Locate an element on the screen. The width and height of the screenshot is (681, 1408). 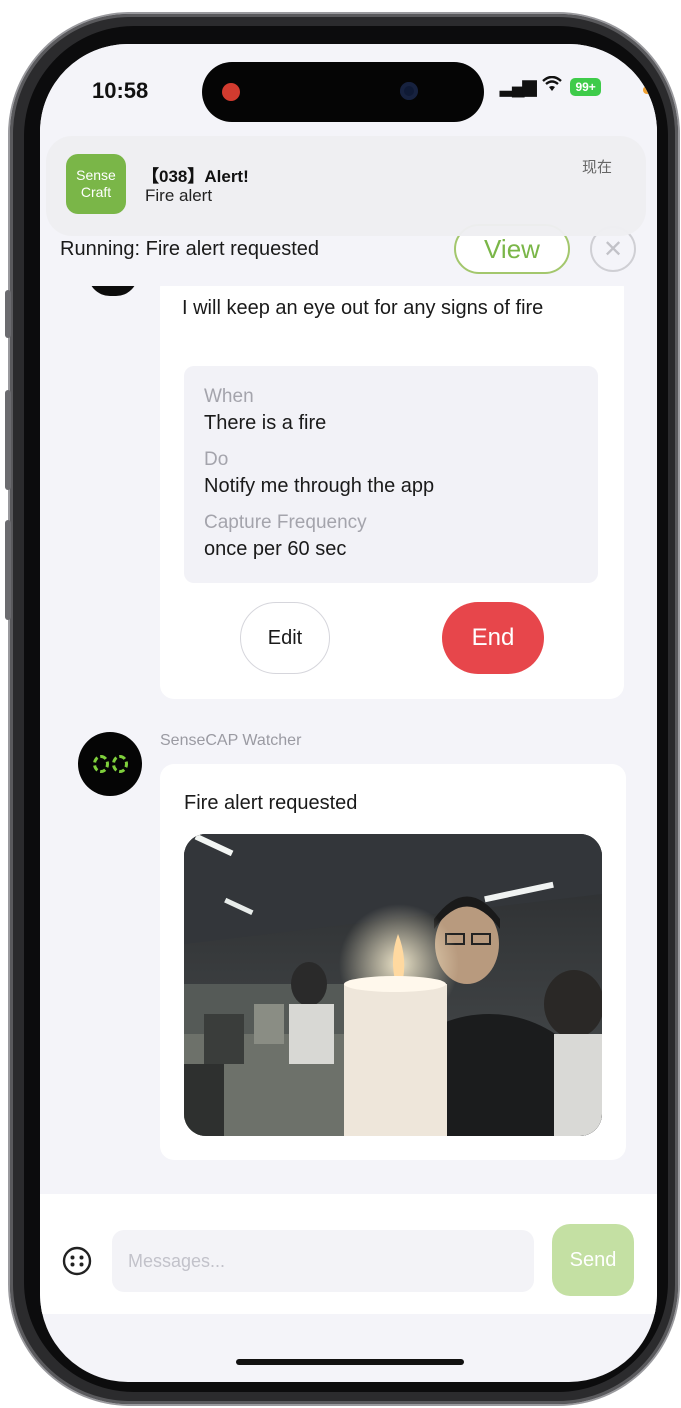
status-icons: ▂▄▆ 99+ is located at coordinates (550, 86).